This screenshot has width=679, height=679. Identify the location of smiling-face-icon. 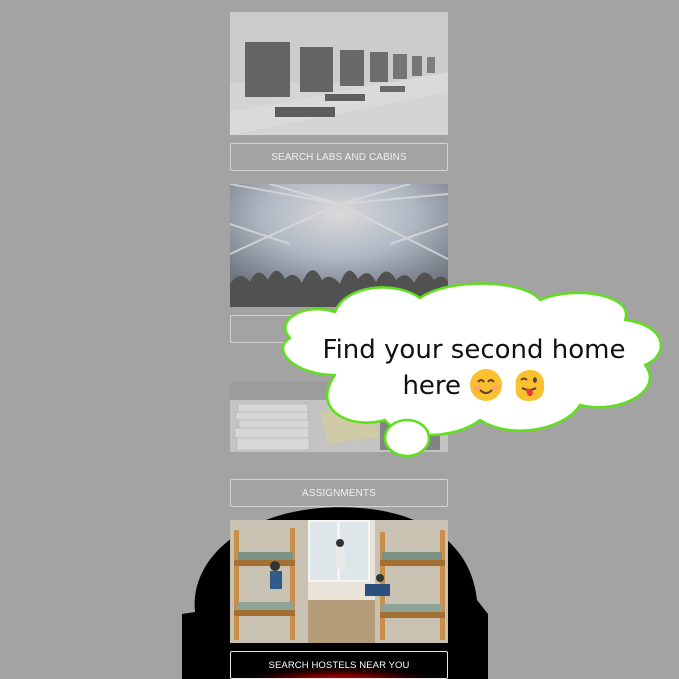
(486, 385).